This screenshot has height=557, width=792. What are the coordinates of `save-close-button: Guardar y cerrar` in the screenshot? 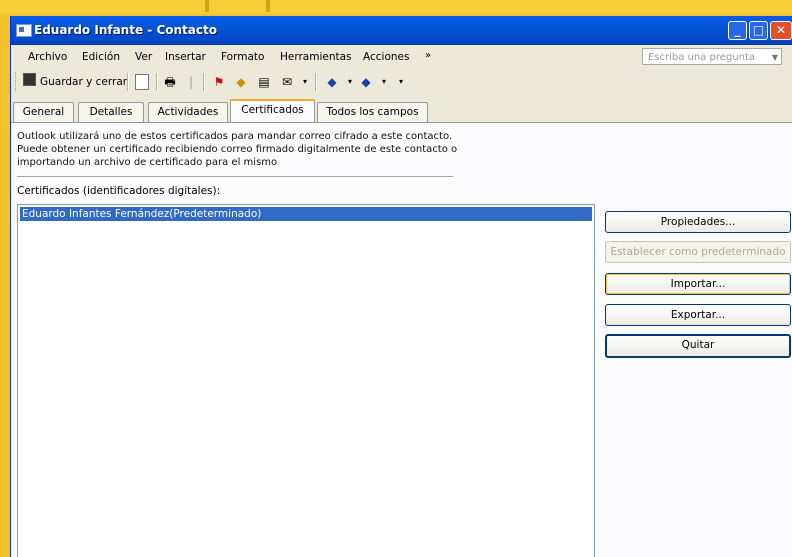 It's located at (75, 82).